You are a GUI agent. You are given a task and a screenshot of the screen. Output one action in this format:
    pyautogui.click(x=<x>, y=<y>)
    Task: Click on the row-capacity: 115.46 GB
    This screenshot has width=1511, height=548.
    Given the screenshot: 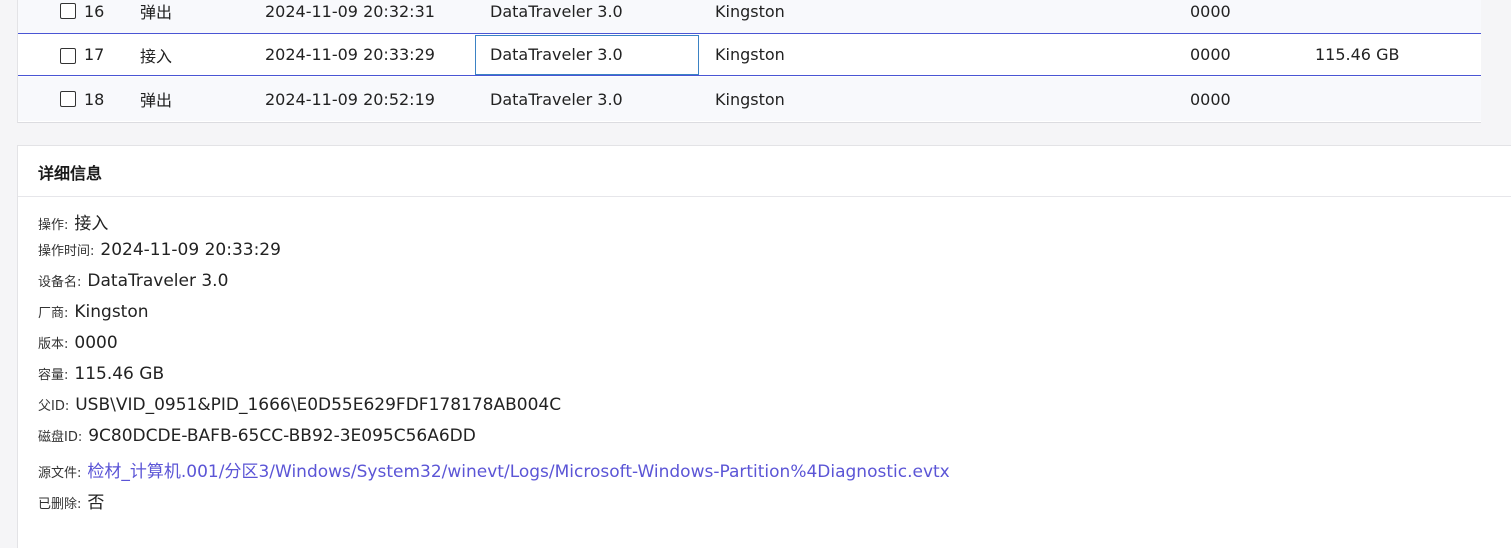 What is the action you would take?
    pyautogui.click(x=1357, y=54)
    